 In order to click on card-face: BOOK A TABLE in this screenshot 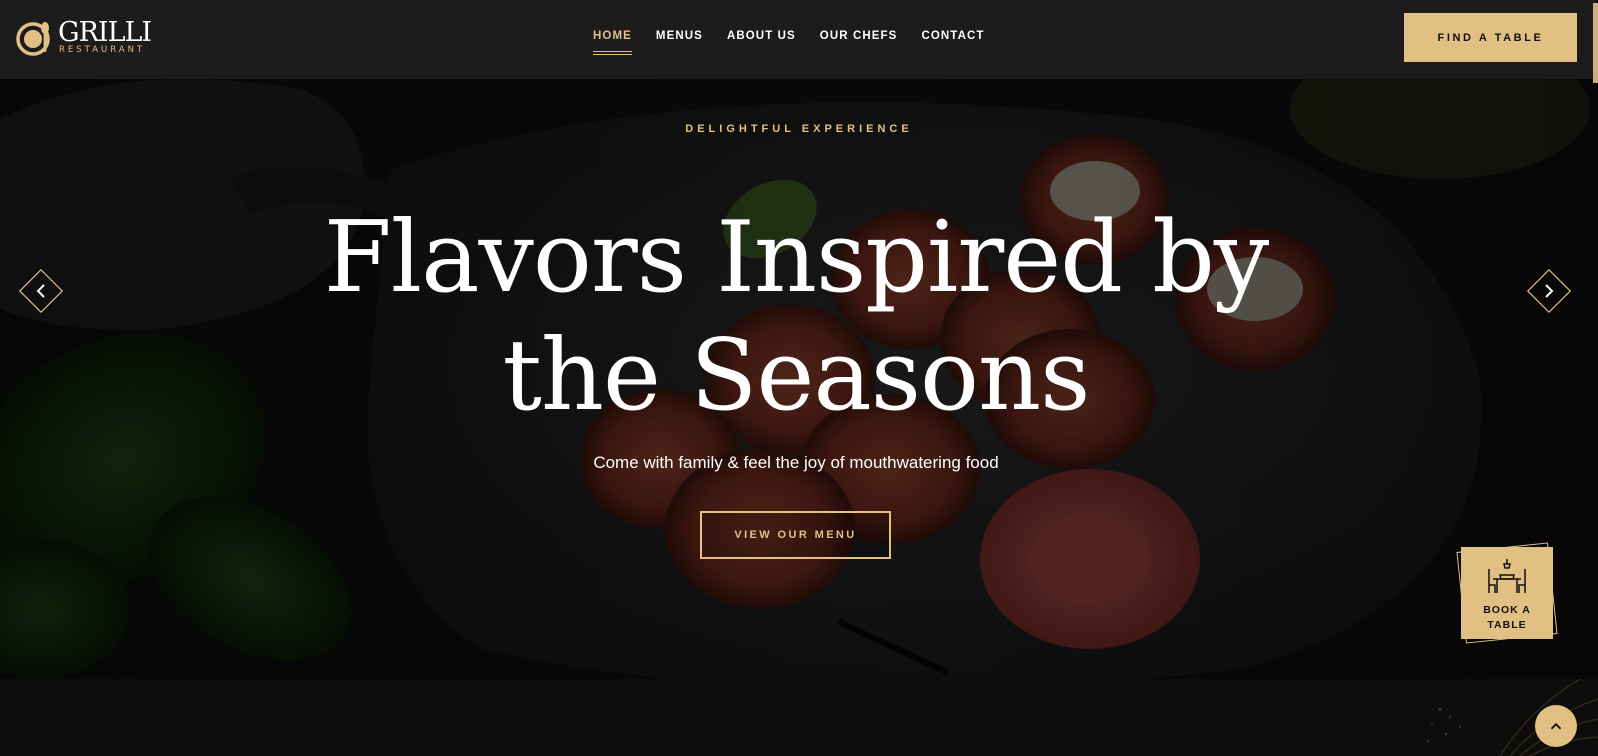, I will do `click(1507, 593)`.